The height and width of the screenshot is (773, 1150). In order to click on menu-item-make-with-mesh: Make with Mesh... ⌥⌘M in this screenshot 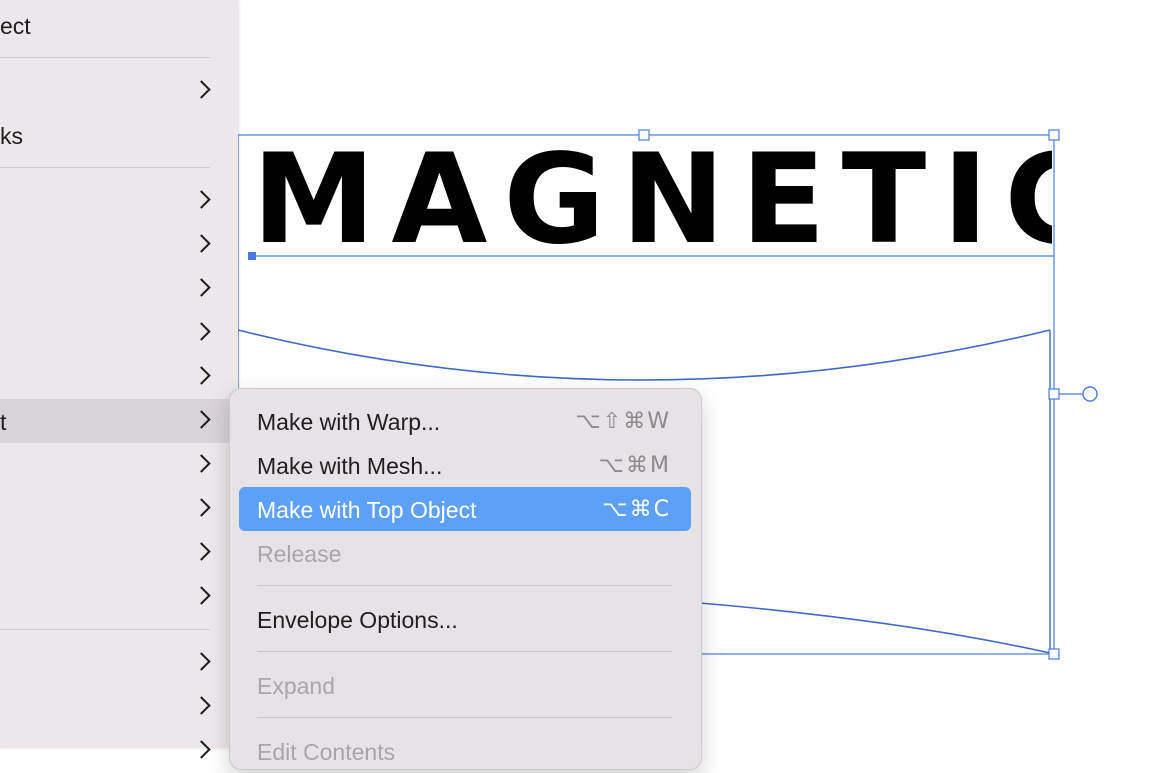, I will do `click(465, 465)`.